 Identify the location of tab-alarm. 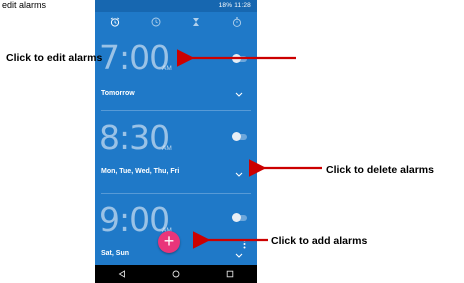
(115, 22).